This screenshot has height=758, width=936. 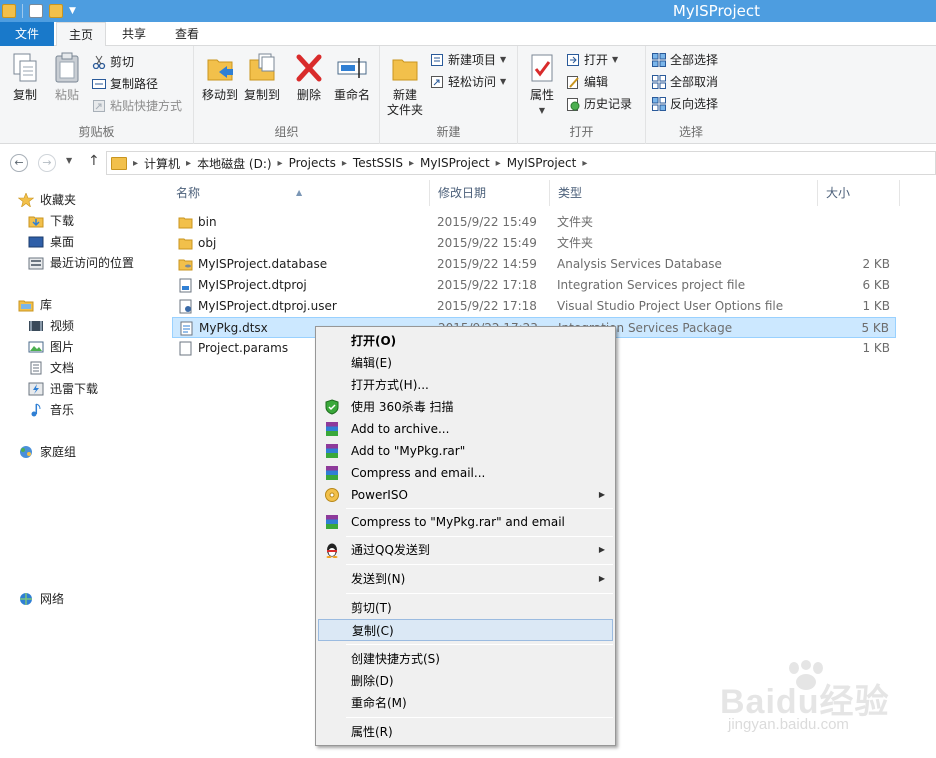 I want to click on menu-item-add-rar-label: Add to "MyPkg.rar", so click(x=408, y=451).